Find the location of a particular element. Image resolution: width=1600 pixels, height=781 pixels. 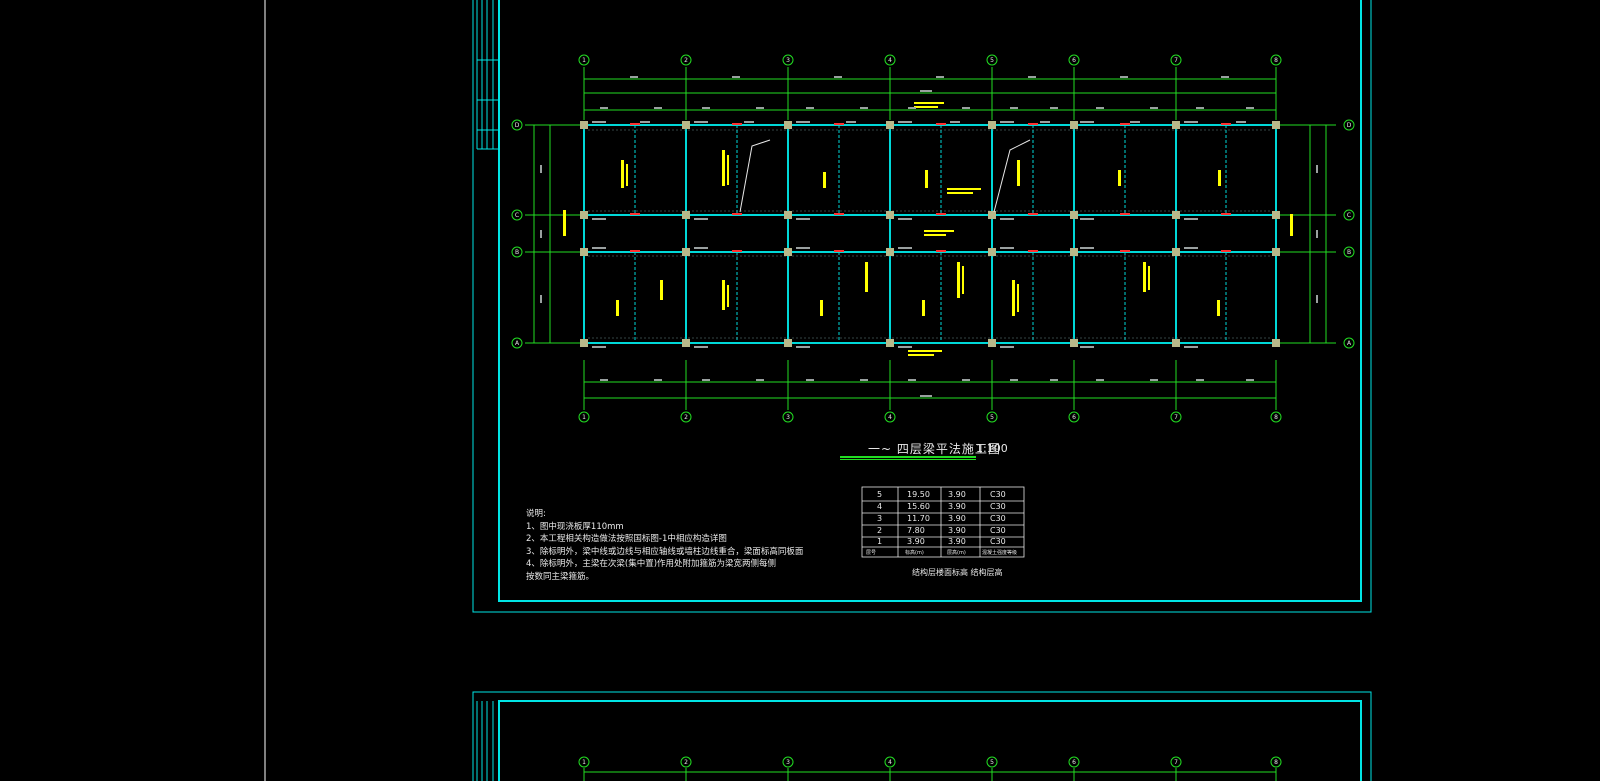

grid-label-sheet2-5: 5 is located at coordinates (992, 762).